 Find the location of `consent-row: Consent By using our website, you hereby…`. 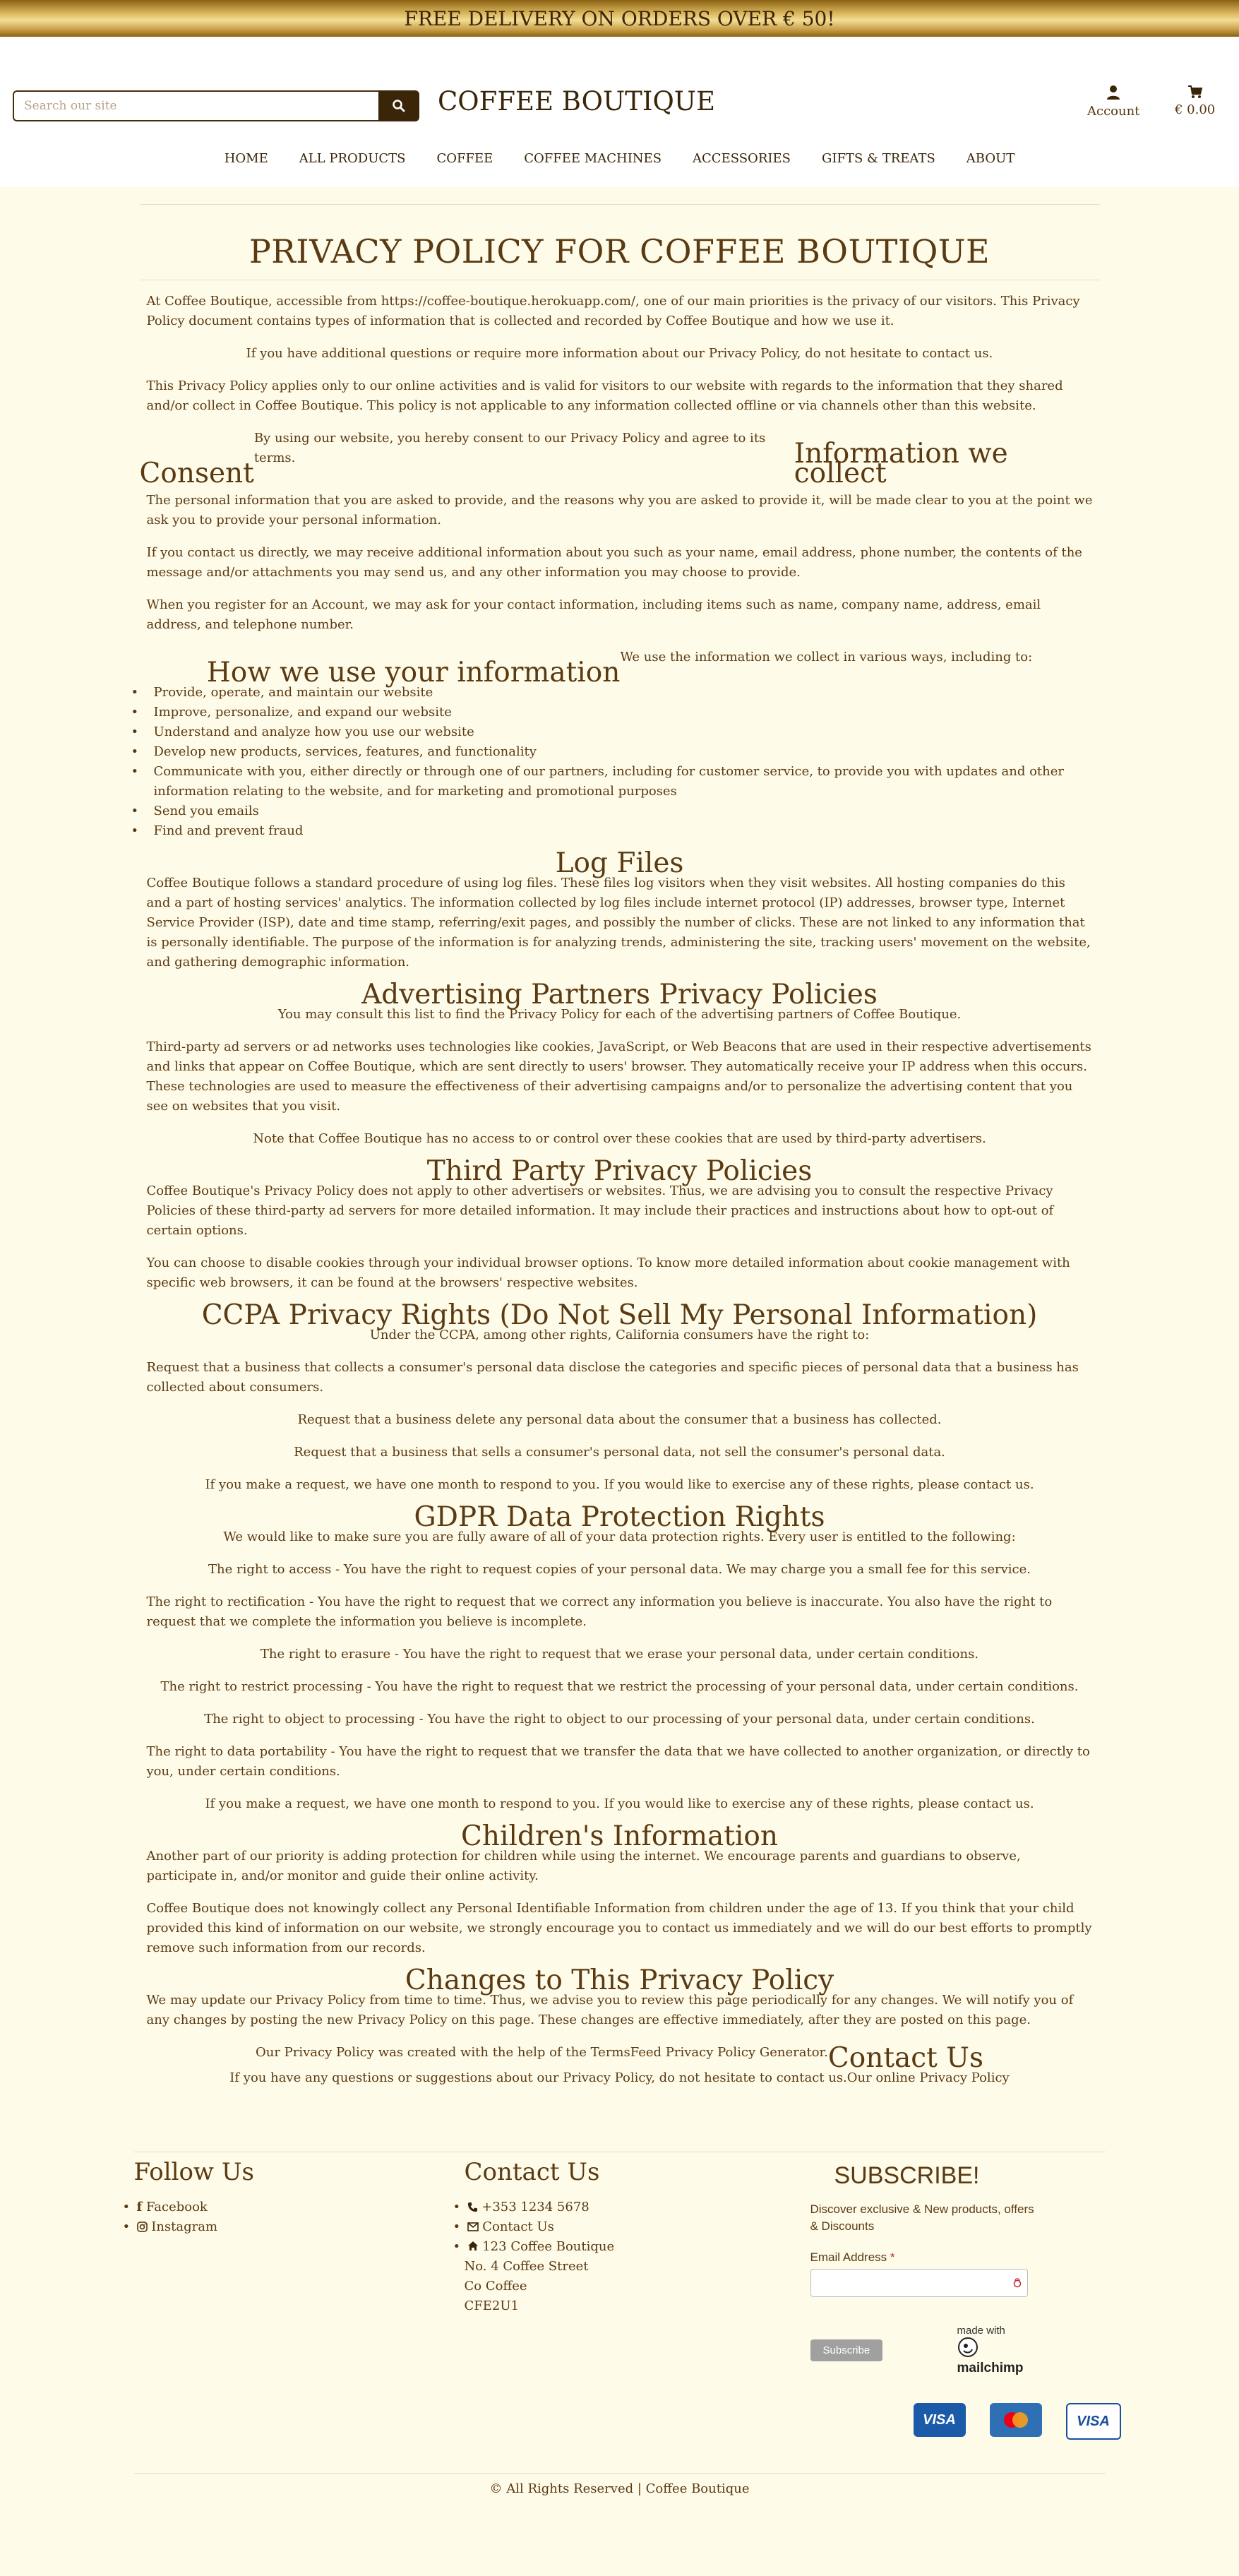

consent-row: Consent By using our website, you hereby… is located at coordinates (619, 459).